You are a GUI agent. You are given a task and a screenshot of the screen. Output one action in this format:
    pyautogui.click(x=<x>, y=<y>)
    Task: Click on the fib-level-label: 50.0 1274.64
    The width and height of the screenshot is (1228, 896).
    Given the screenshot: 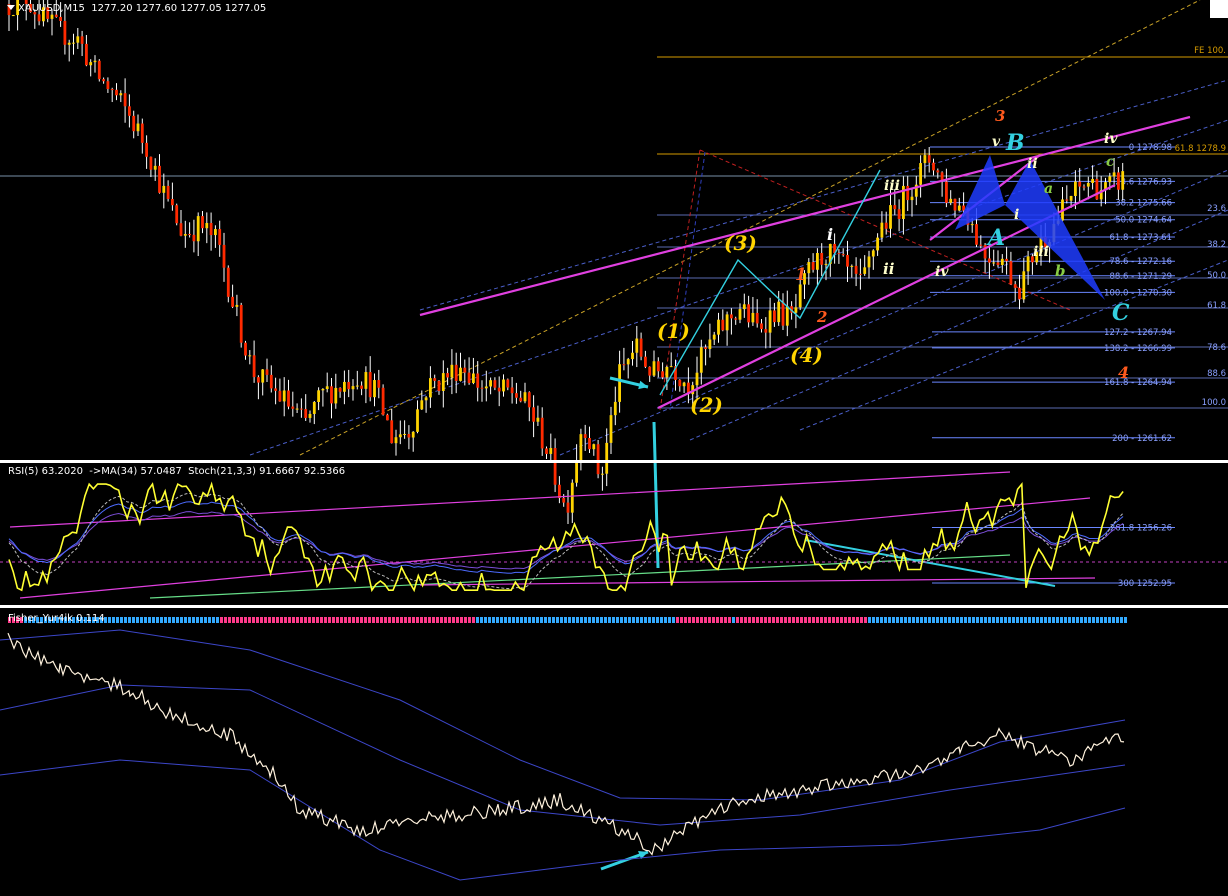 What is the action you would take?
    pyautogui.click(x=1143, y=221)
    